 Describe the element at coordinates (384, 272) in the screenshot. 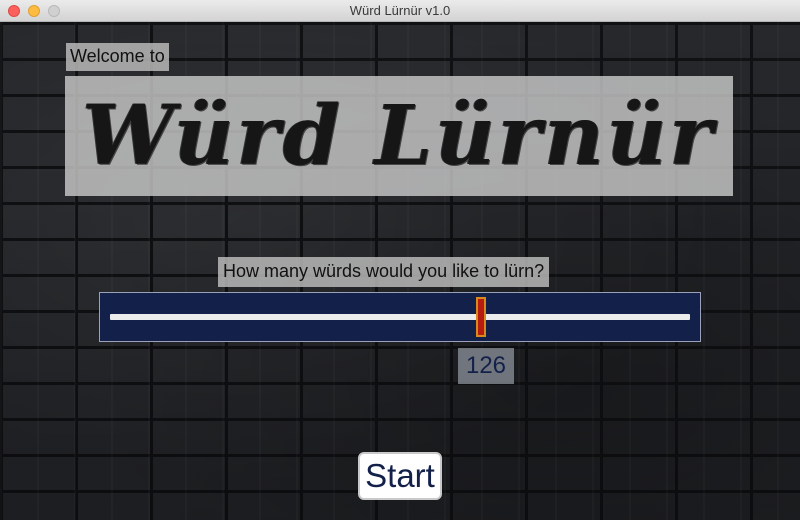

I see `word-count-question: How many würds would you like to lürn?` at that location.